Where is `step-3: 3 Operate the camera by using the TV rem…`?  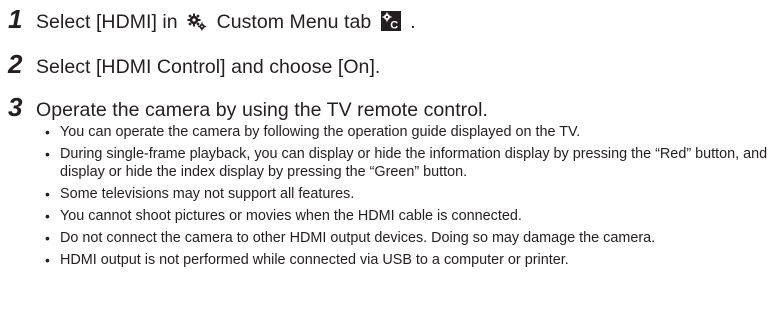 step-3: 3 Operate the camera by using the TV rem… is located at coordinates (244, 108).